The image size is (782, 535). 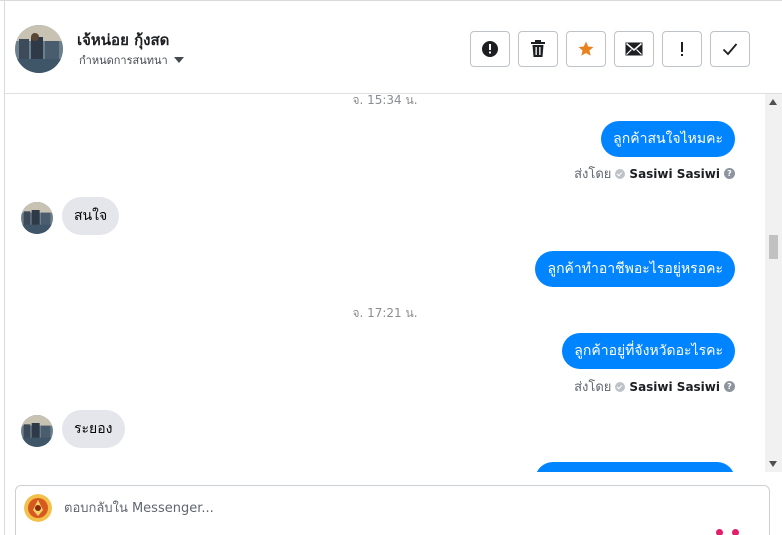 I want to click on timestamp: จ. 15:34 น., so click(x=385, y=100).